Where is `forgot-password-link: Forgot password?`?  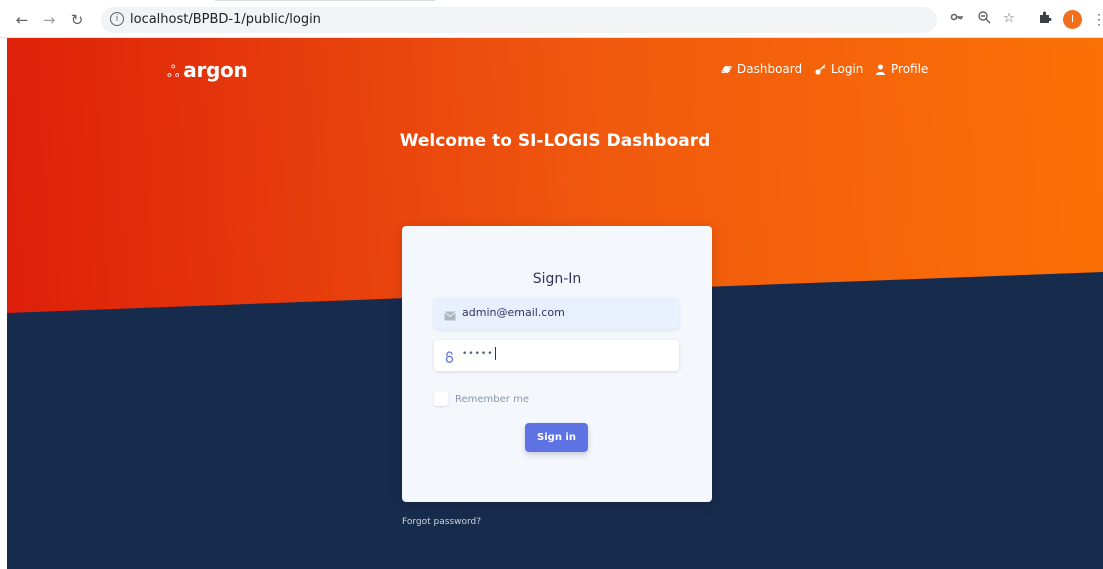
forgot-password-link: Forgot password? is located at coordinates (441, 522).